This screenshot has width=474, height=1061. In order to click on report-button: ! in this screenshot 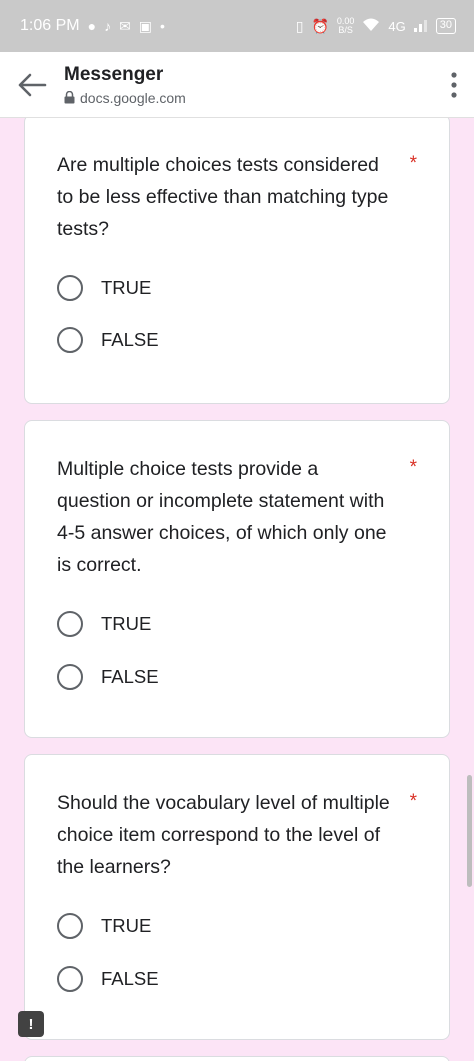, I will do `click(31, 1024)`.